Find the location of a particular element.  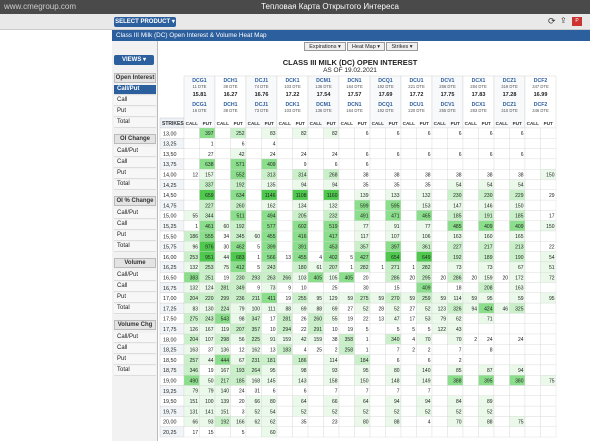

put-value: 270 is located at coordinates (395, 299).